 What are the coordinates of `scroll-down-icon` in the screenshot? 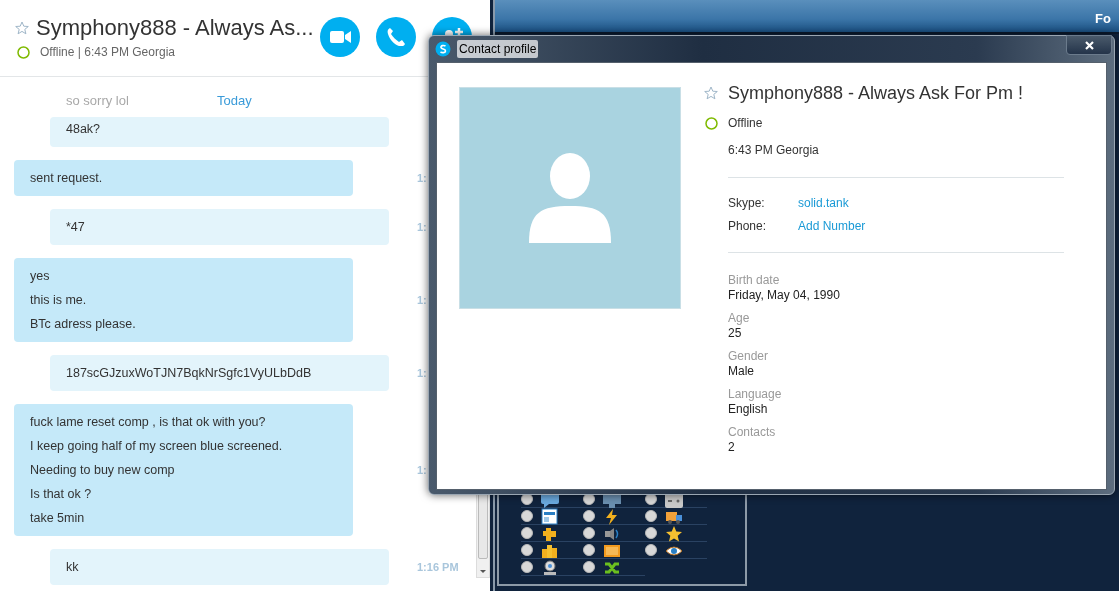 It's located at (483, 571).